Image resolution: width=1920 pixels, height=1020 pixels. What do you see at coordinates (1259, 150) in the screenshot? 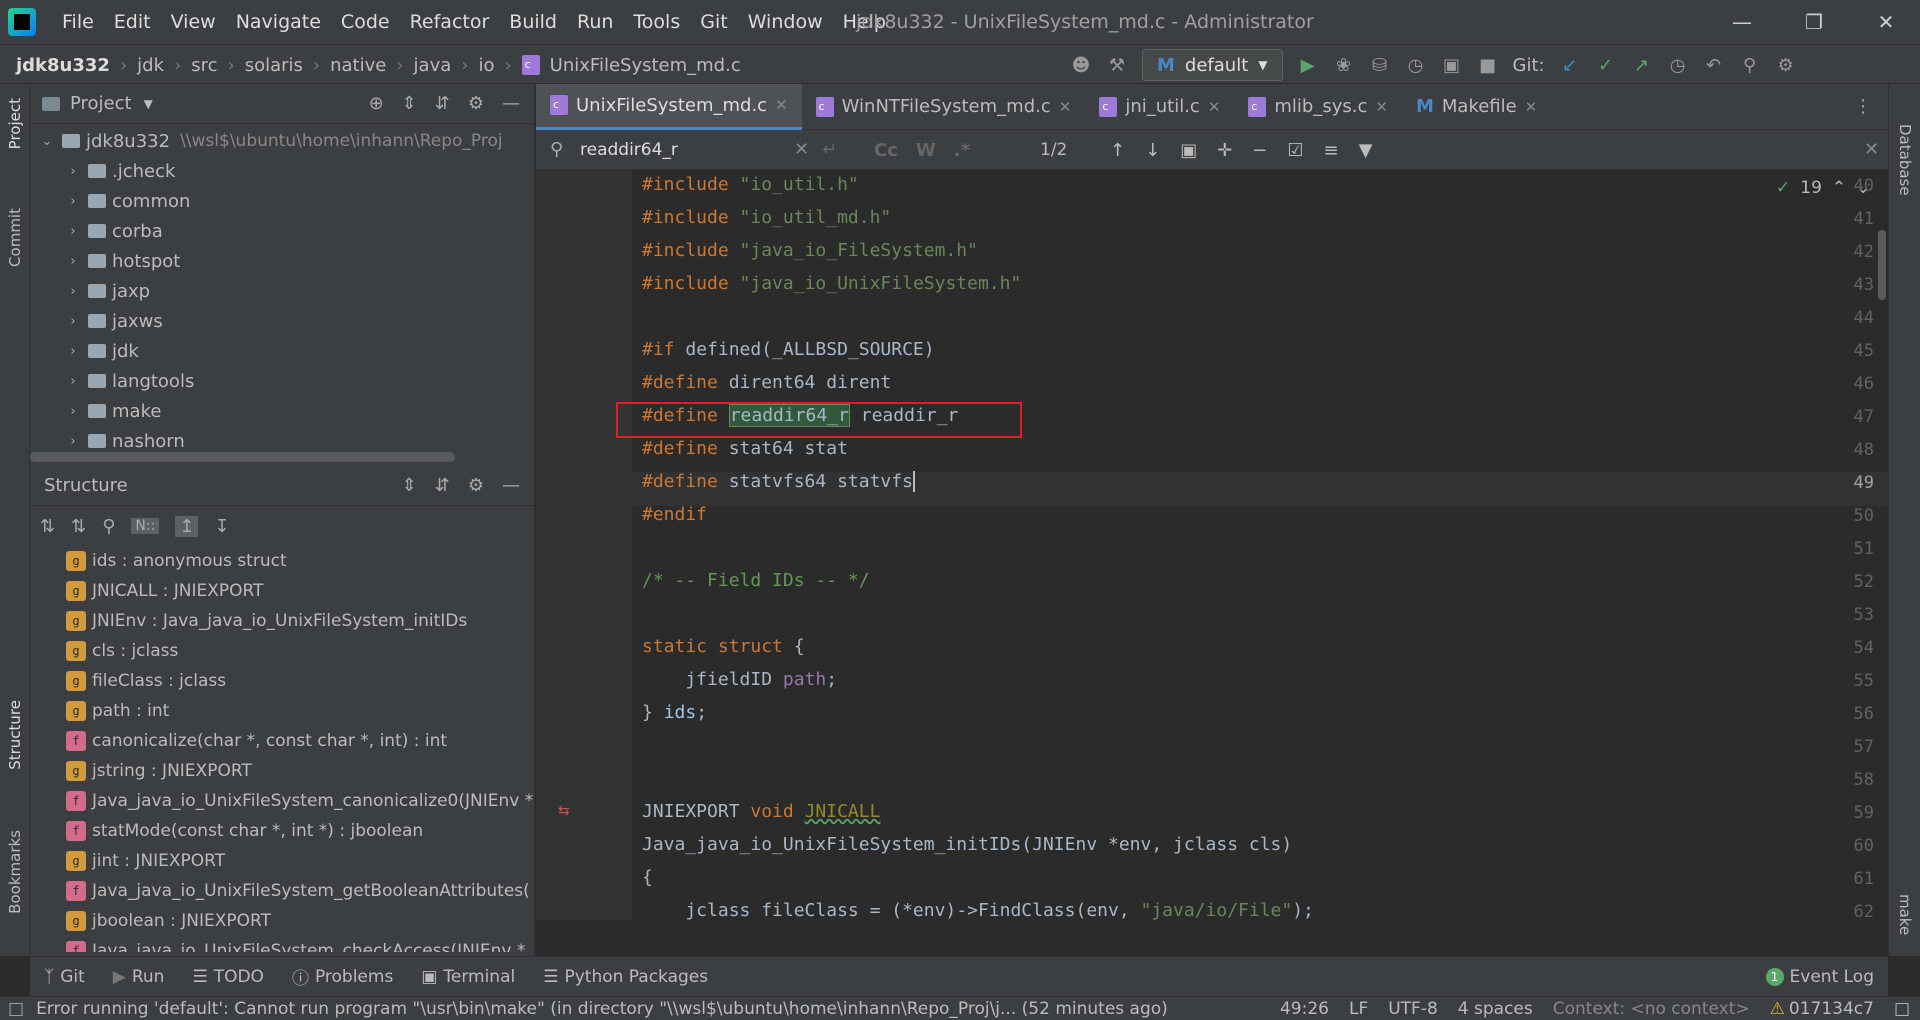
I see `remove-occurrence-icon: −` at bounding box center [1259, 150].